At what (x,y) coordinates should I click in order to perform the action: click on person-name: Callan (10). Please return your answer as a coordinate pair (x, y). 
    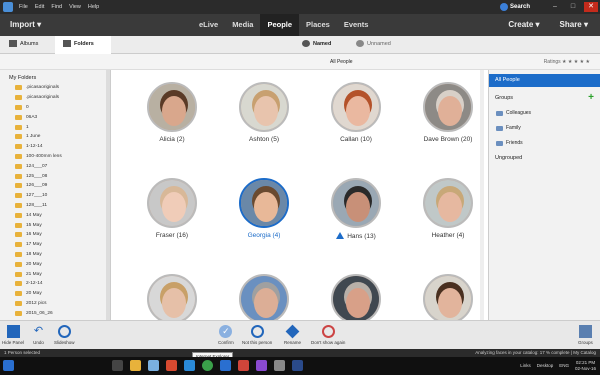
    Looking at the image, I should click on (356, 139).